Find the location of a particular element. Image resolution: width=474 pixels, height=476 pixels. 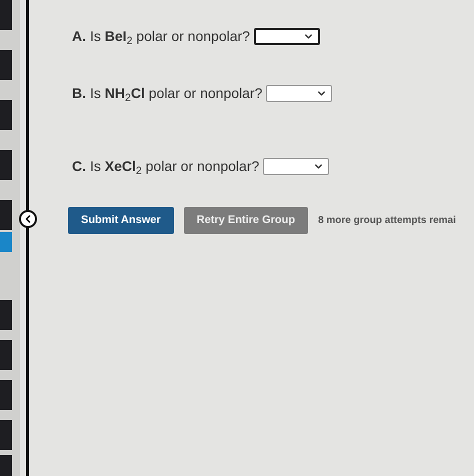

question-text: Is XeCl$_{2}$ polar or nonpolar? is located at coordinates (175, 167).